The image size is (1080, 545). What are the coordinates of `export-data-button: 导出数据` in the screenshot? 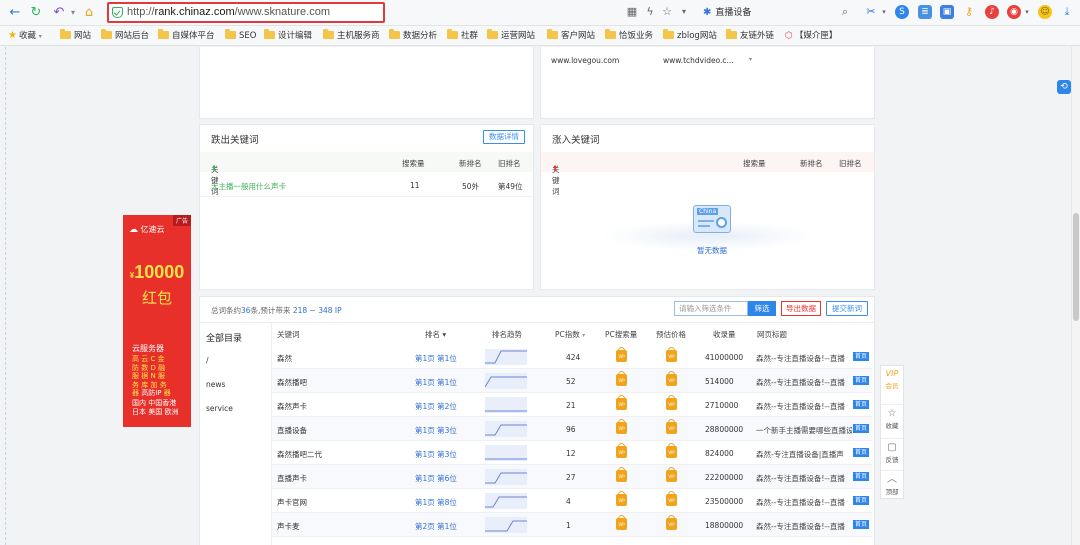 It's located at (801, 308).